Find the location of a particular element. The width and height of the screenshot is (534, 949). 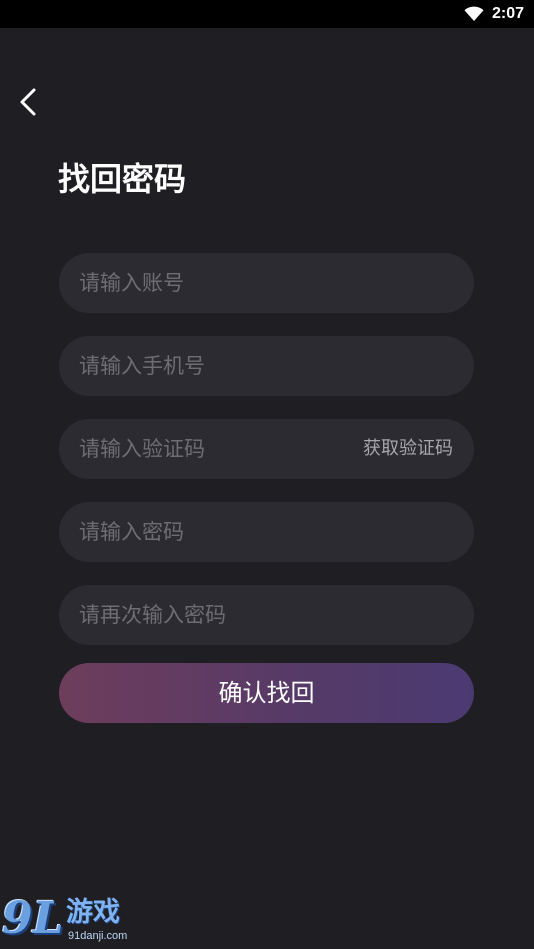

phone-input is located at coordinates (266, 366).